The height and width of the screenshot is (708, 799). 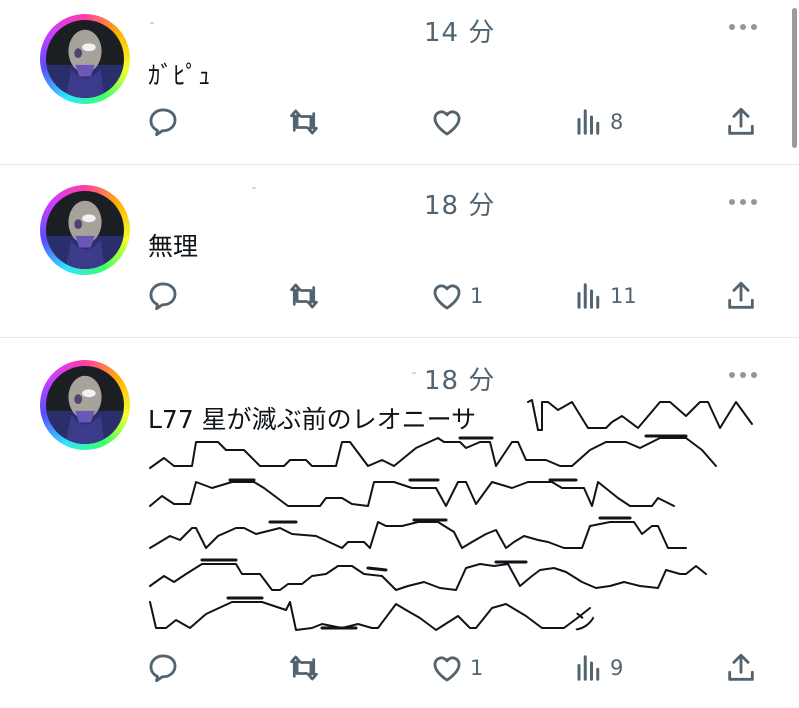 What do you see at coordinates (459, 30) in the screenshot?
I see `tweet-time: 14 分` at bounding box center [459, 30].